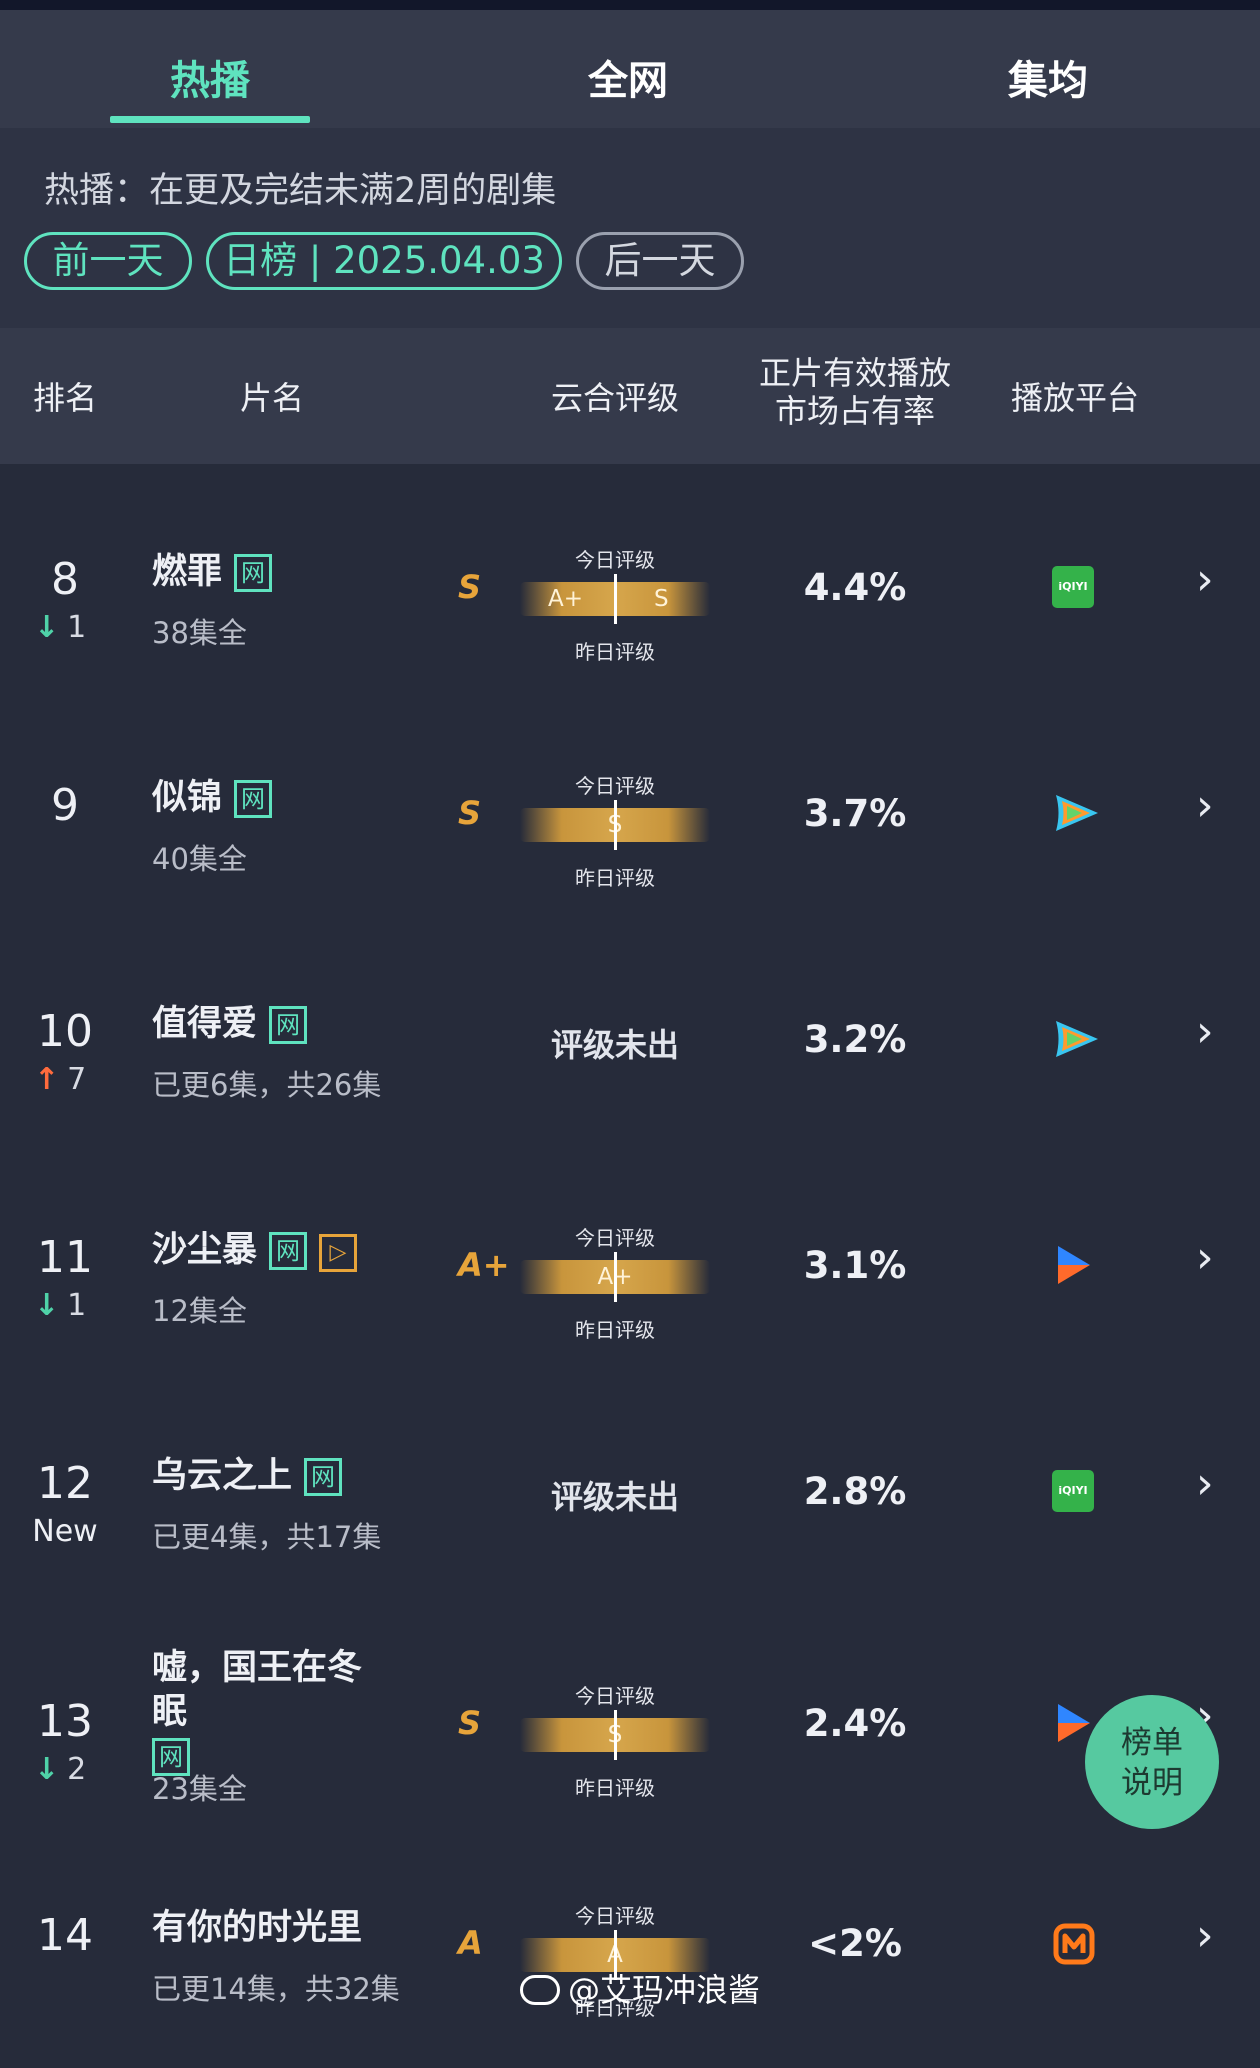 The height and width of the screenshot is (2068, 1260). Describe the element at coordinates (64, 398) in the screenshot. I see `header-rank: 排名` at that location.